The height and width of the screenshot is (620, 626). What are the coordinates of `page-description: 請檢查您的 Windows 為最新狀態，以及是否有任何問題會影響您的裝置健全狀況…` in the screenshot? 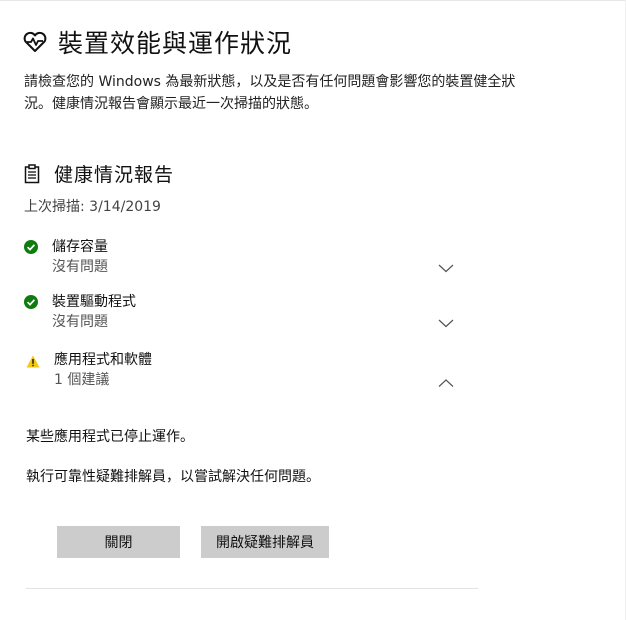 It's located at (270, 93).